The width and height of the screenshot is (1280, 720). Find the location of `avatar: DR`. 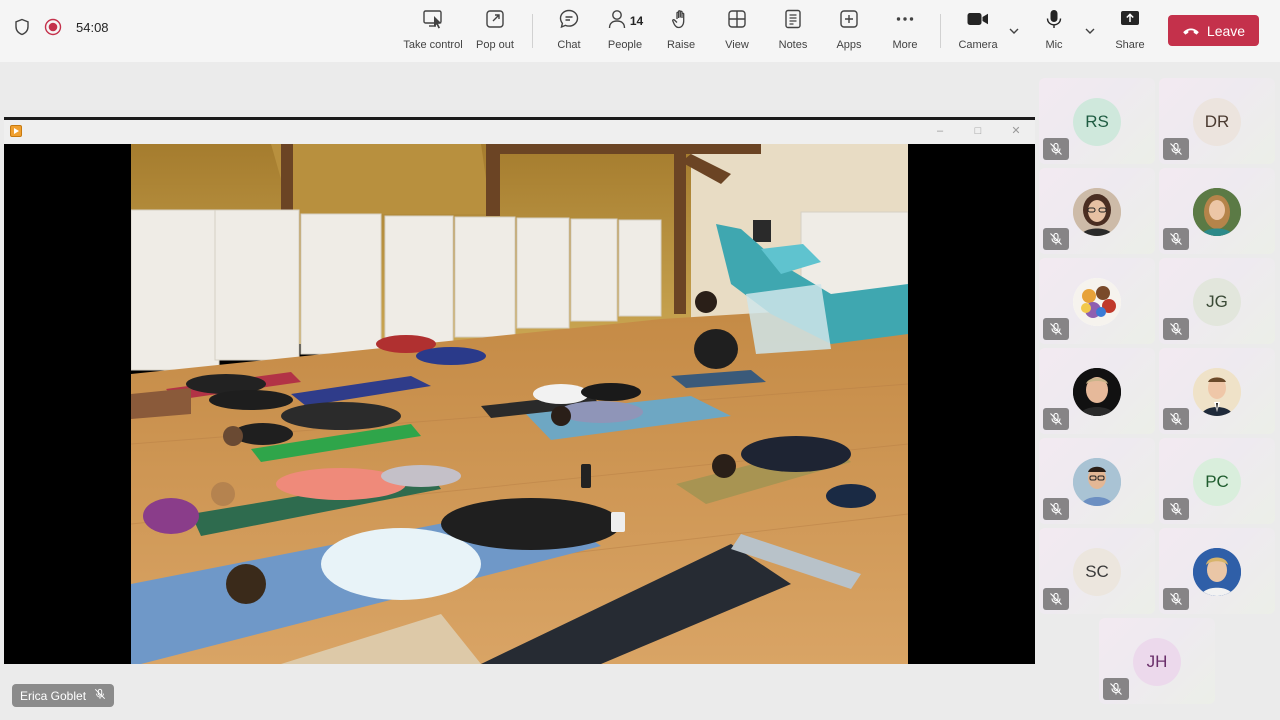

avatar: DR is located at coordinates (1217, 122).